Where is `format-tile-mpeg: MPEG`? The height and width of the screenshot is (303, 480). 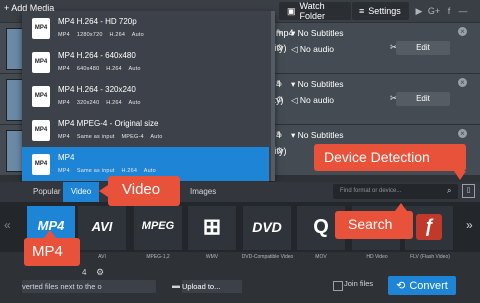 format-tile-mpeg: MPEG is located at coordinates (158, 228).